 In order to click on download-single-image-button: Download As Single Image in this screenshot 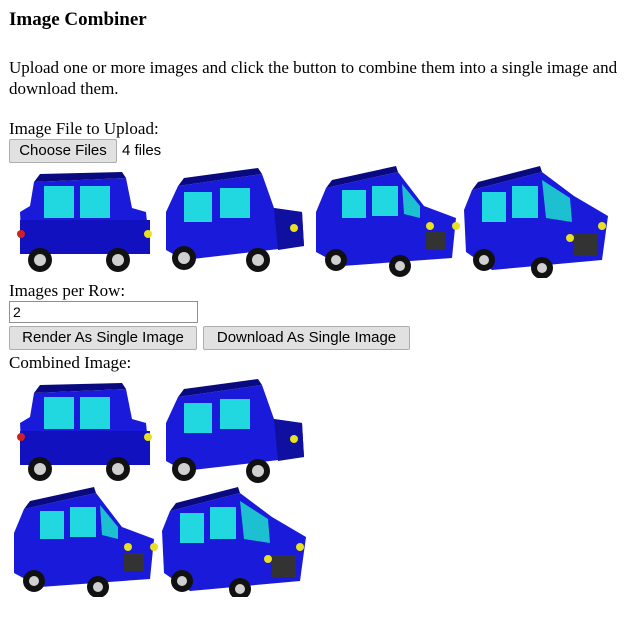, I will do `click(306, 338)`.